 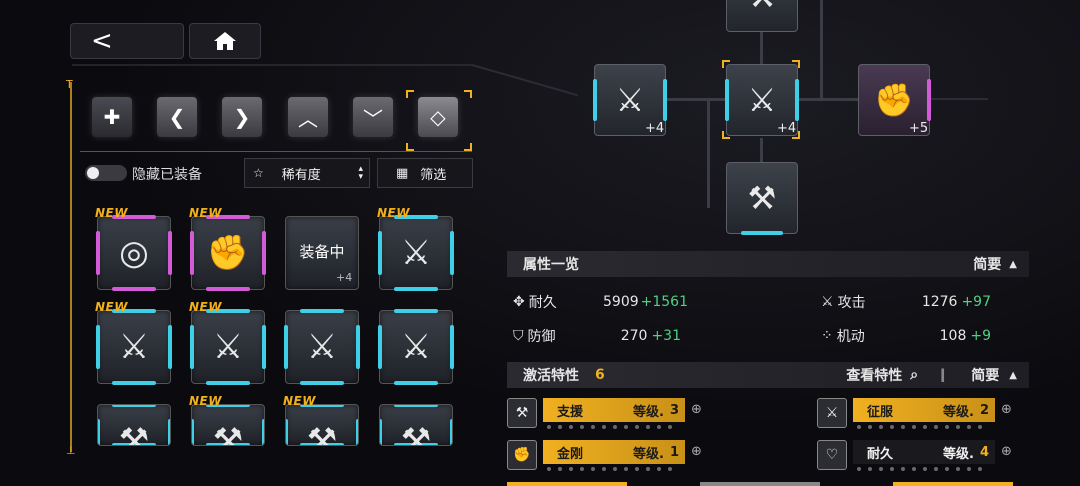 What do you see at coordinates (880, 454) in the screenshot?
I see `trait-name: 耐久` at bounding box center [880, 454].